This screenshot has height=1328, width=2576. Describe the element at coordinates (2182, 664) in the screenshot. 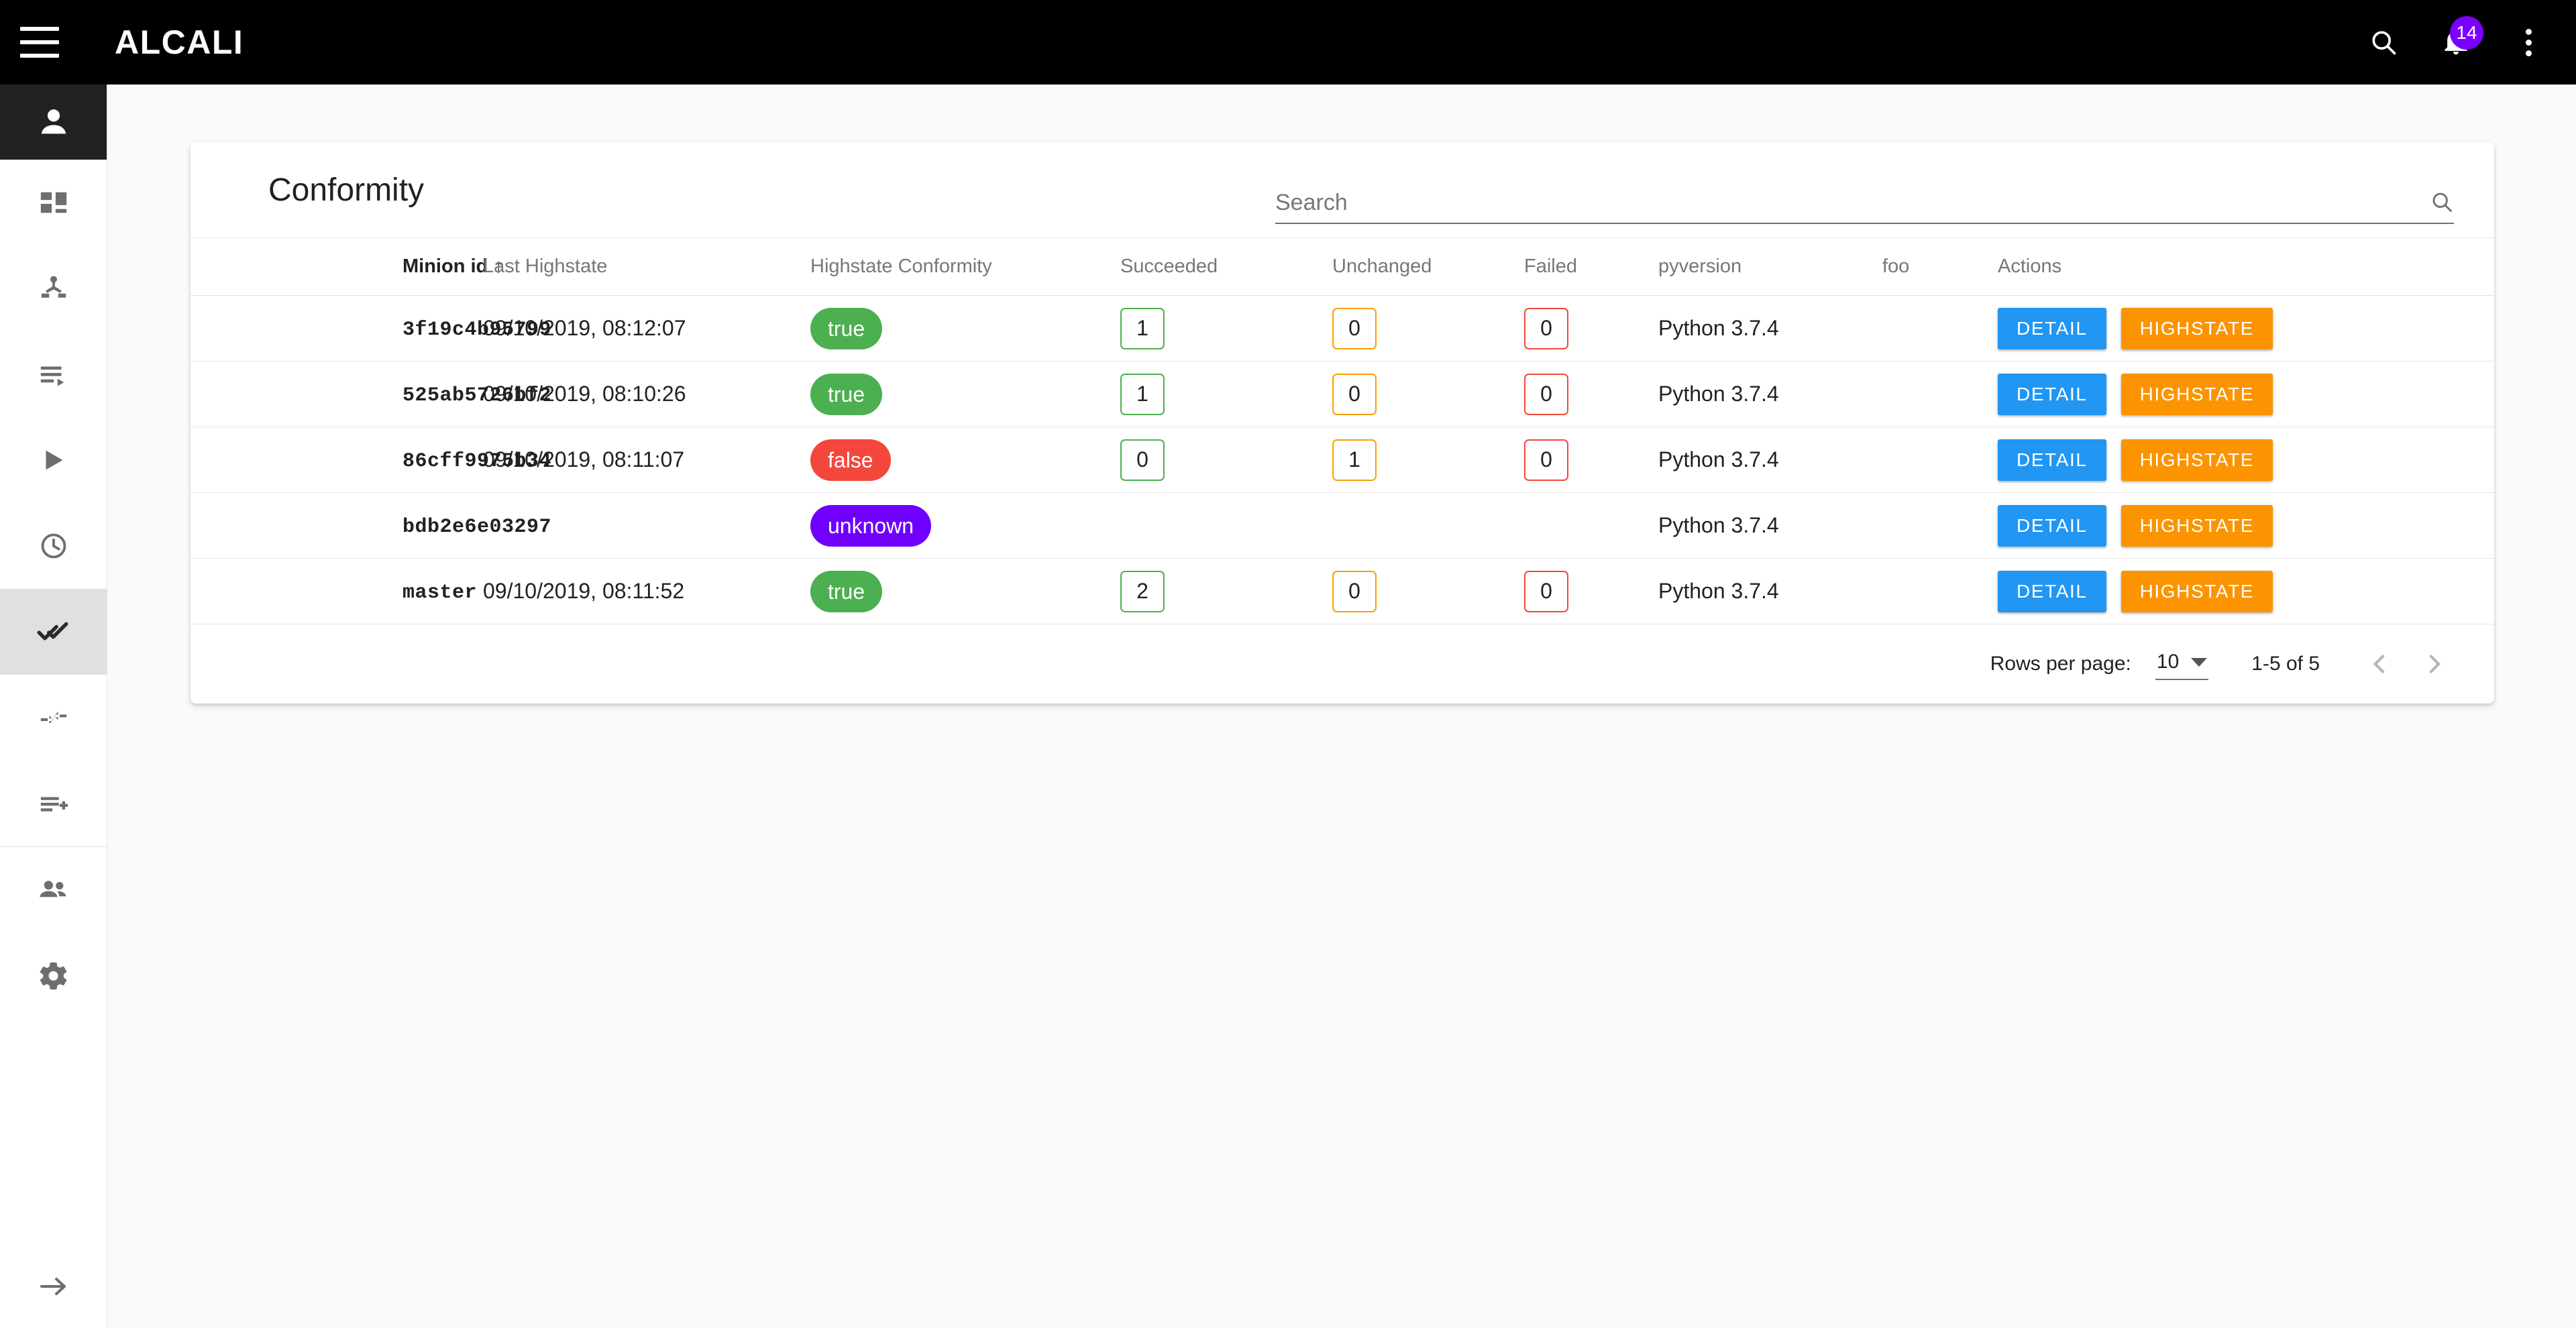

I see `rows-per-page-select: 10` at that location.